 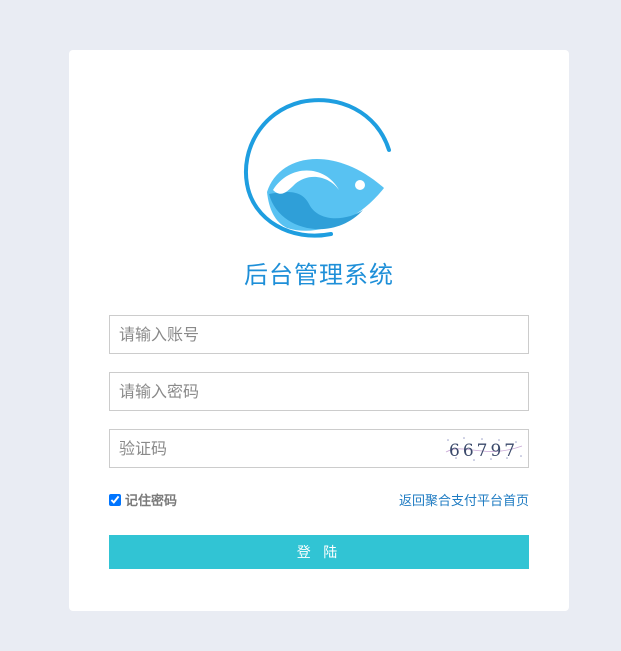 I want to click on captcha-image: 66797, so click(x=484, y=449).